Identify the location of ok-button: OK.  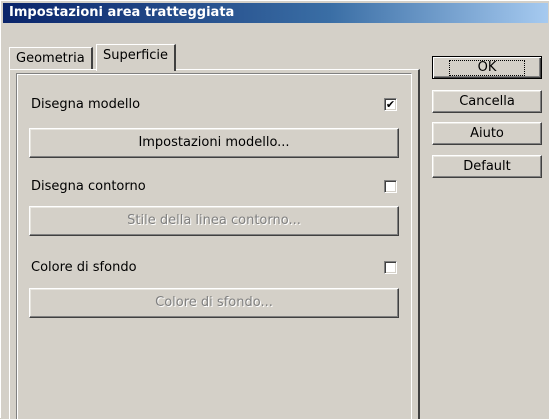
(487, 67).